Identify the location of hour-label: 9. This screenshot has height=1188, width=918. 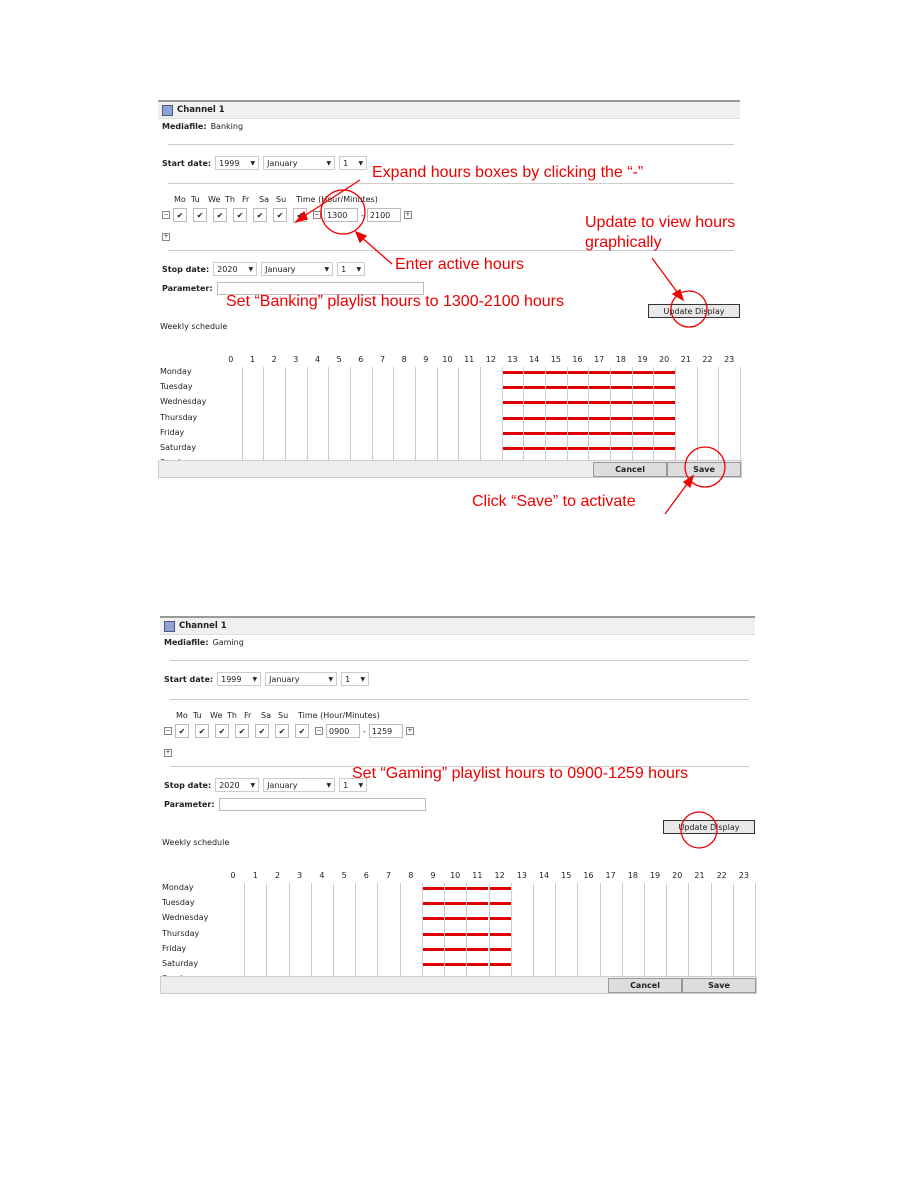
(433, 875).